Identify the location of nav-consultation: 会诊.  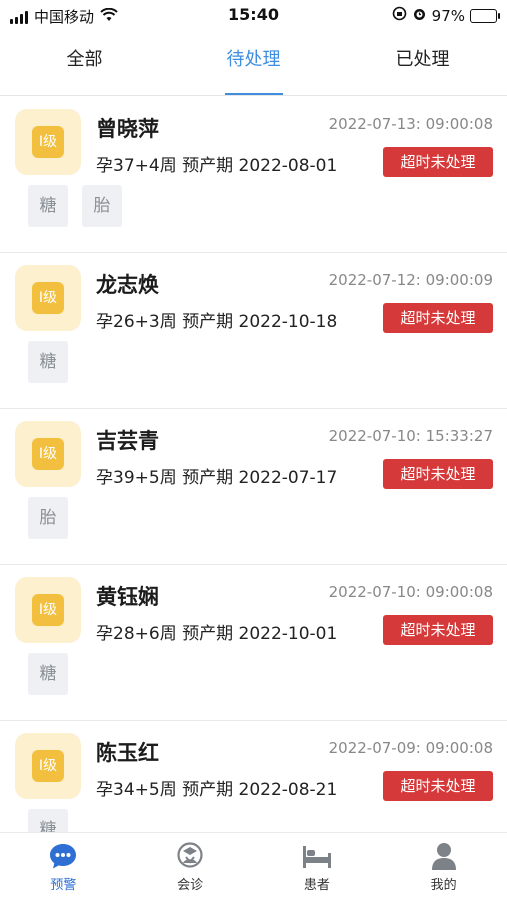
(190, 866).